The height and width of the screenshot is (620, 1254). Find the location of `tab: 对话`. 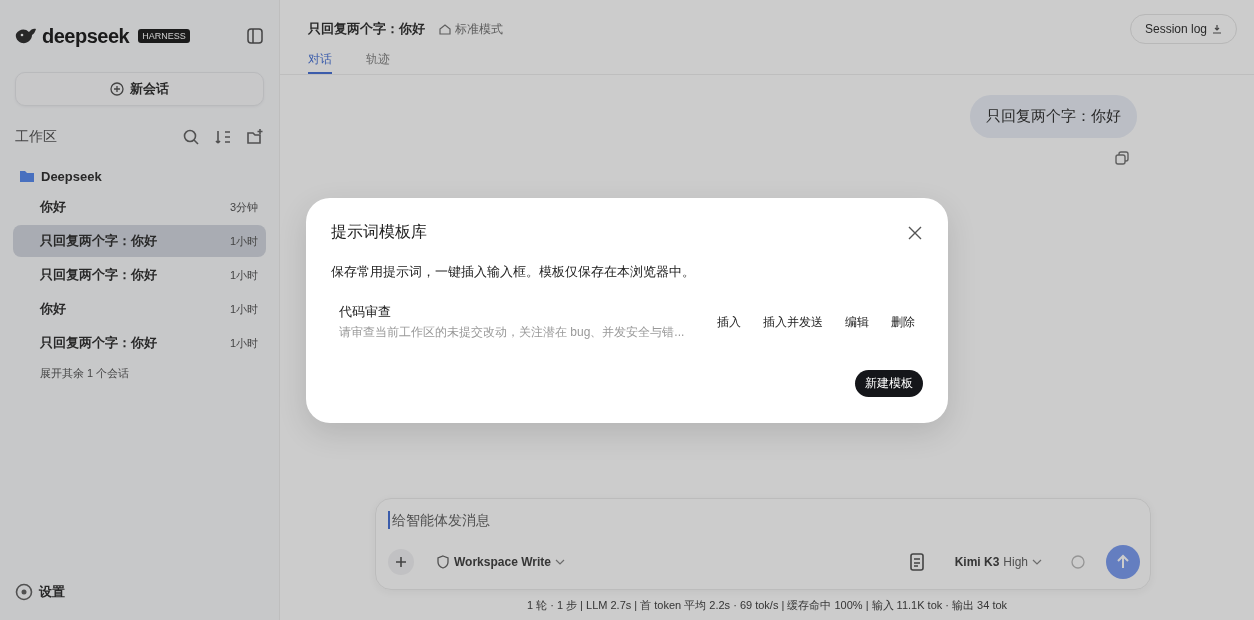

tab: 对话 is located at coordinates (320, 60).